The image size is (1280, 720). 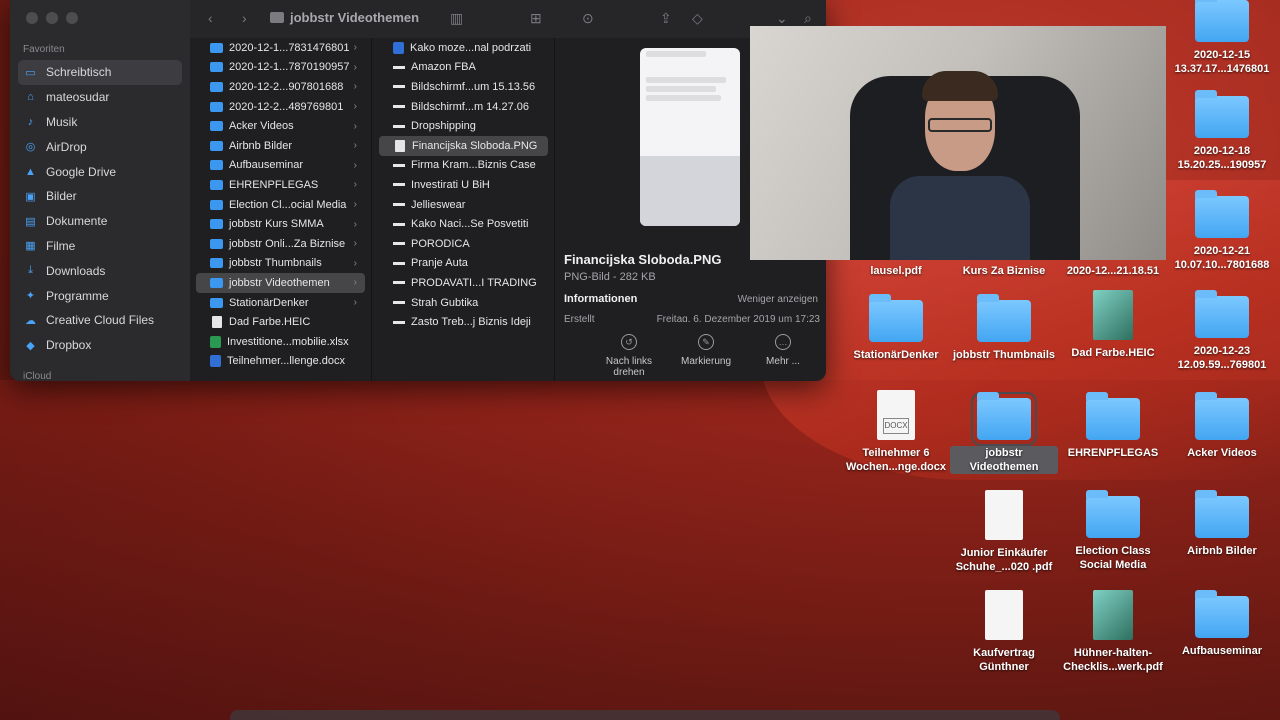 What do you see at coordinates (1222, 331) in the screenshot?
I see `desktop-icon-item: 2020-12-23 12.09.59...769801` at bounding box center [1222, 331].